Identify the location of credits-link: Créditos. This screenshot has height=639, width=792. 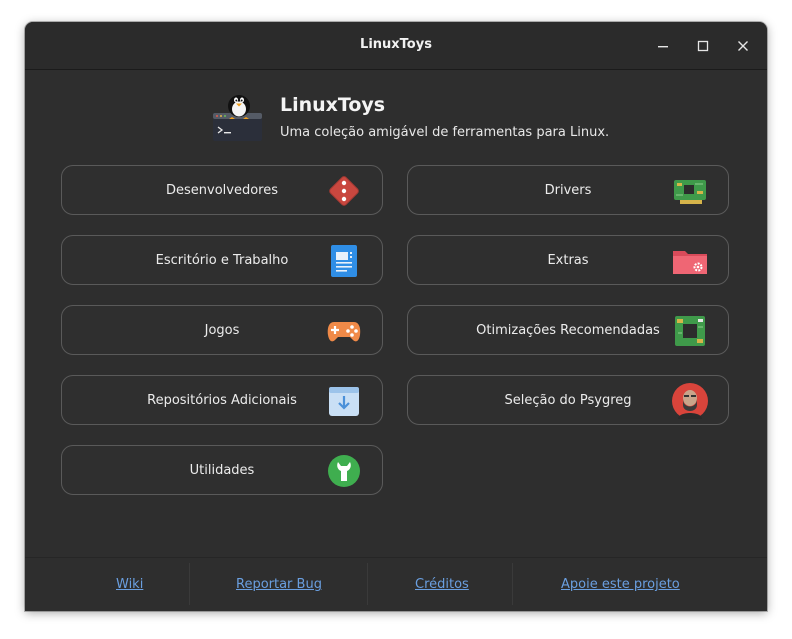
(442, 584).